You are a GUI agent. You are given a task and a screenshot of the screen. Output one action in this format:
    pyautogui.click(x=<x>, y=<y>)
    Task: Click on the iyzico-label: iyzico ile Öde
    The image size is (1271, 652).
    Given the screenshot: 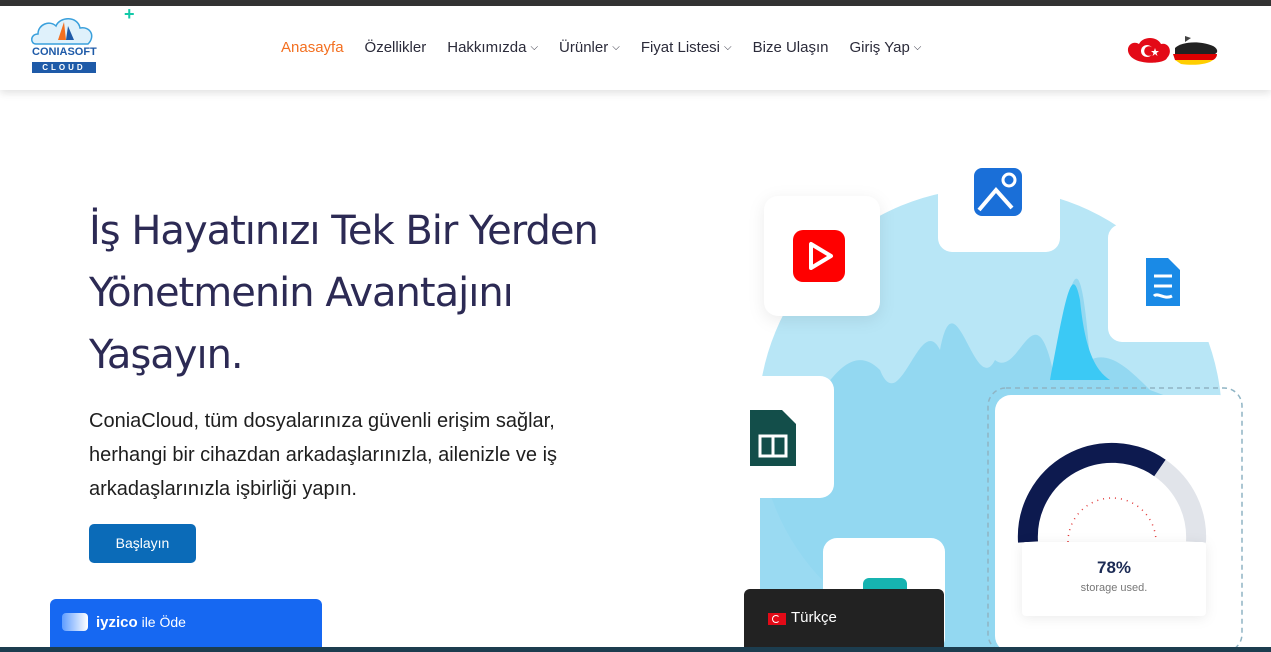 What is the action you would take?
    pyautogui.click(x=141, y=622)
    